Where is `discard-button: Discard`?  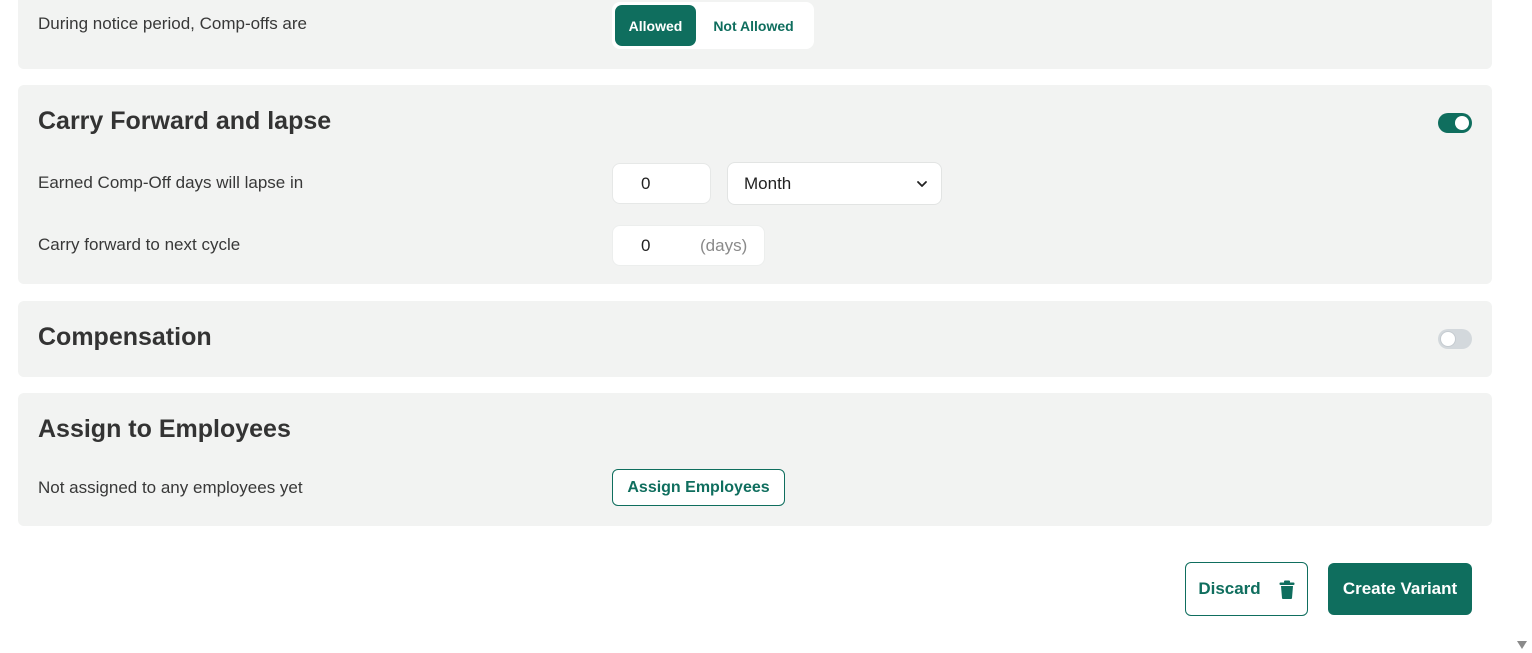
discard-button: Discard is located at coordinates (1246, 589).